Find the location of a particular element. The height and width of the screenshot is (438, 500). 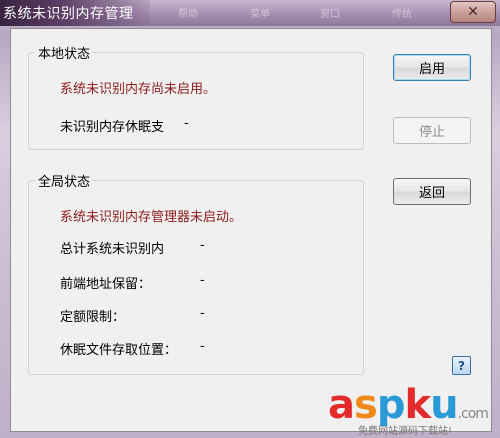

watermark-logo: aspku.com 免费网站源码下载站! is located at coordinates (413, 409).